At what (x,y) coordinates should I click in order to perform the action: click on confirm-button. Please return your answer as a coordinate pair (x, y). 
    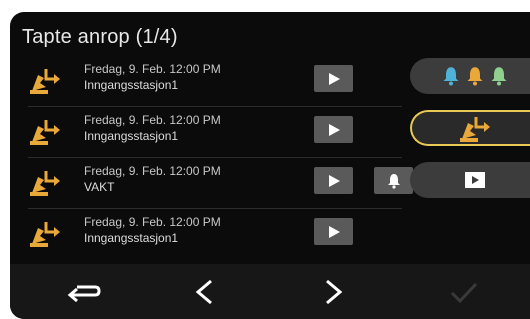
    Looking at the image, I should click on (464, 291).